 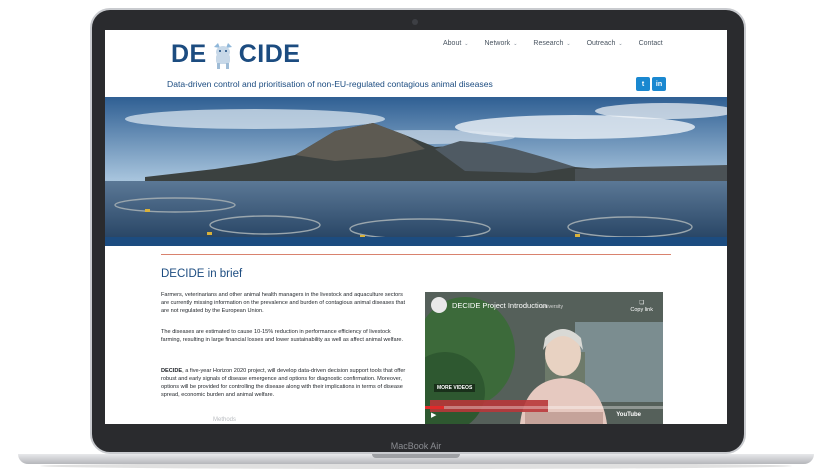 I want to click on goat-logo-icon, so click(x=222, y=55).